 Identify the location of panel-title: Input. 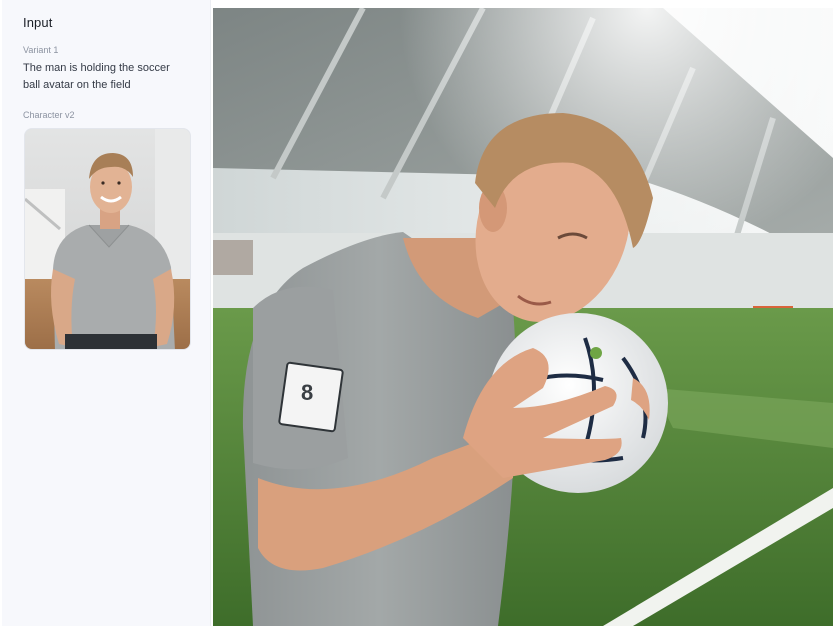
(38, 22).